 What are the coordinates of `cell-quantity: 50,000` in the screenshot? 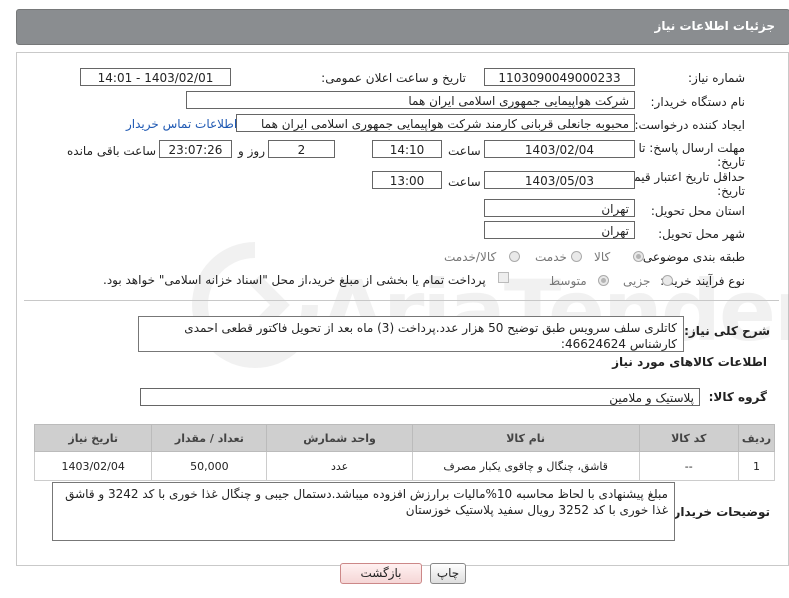 It's located at (209, 466).